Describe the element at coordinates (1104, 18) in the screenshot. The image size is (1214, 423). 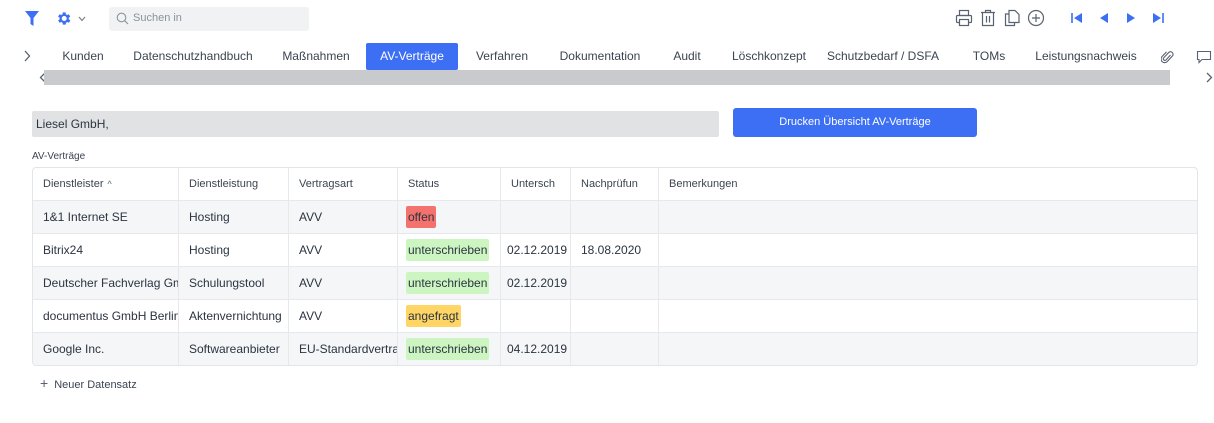
I see `previous-record-icon` at that location.